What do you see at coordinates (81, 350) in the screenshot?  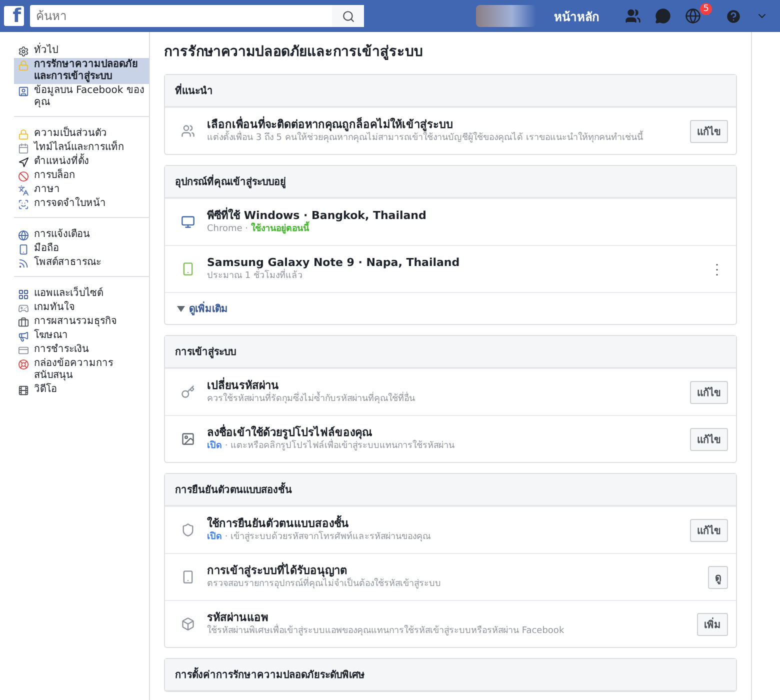 I see `sidebar-item: การชำระเงิน` at bounding box center [81, 350].